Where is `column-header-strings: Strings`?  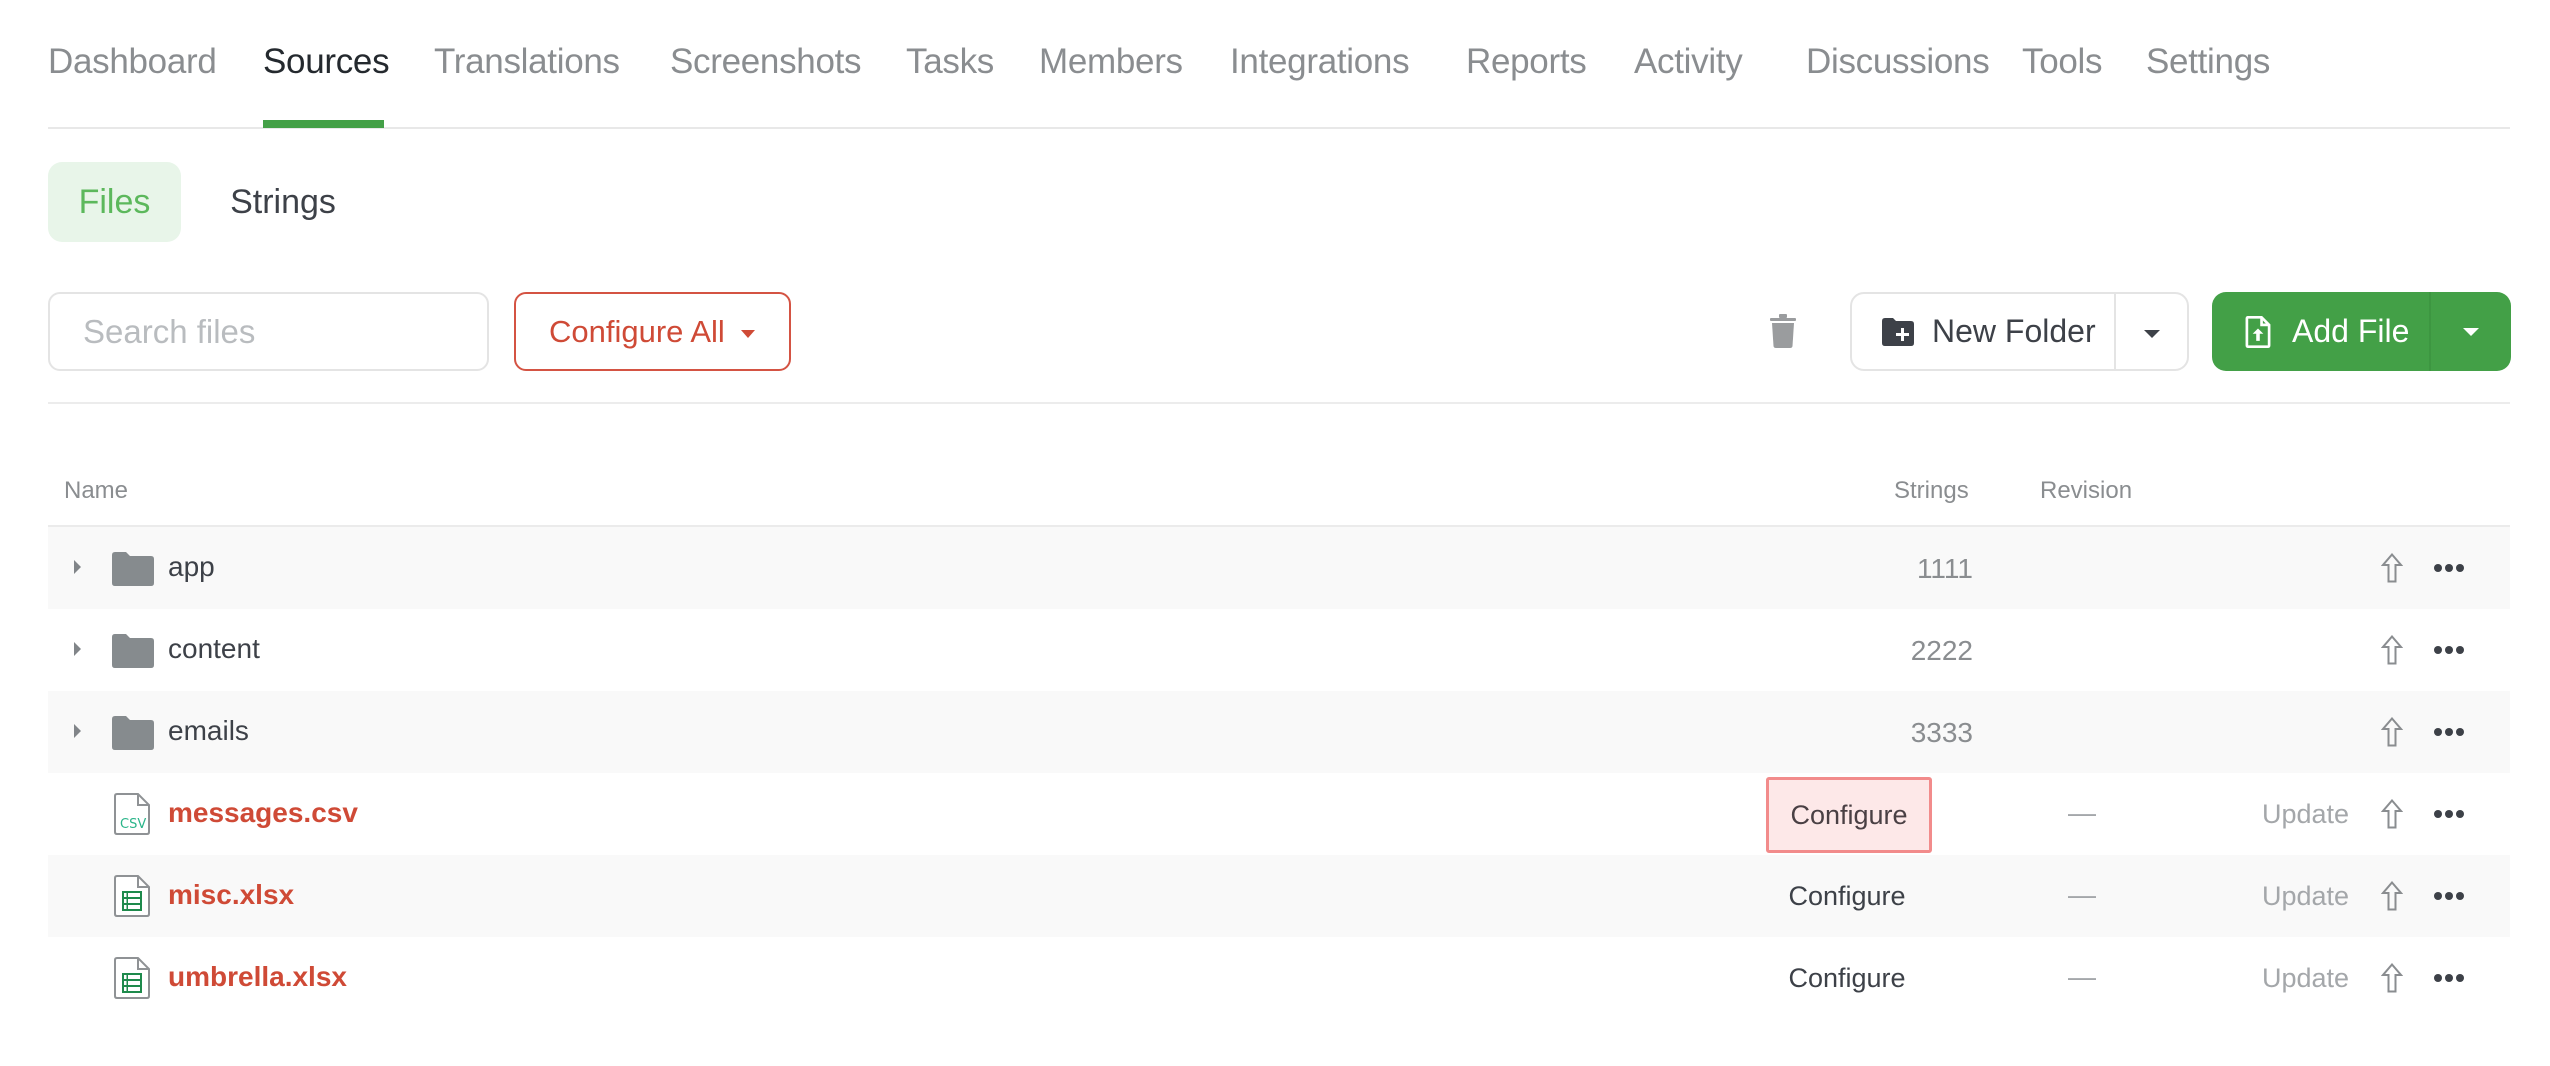 column-header-strings: Strings is located at coordinates (1931, 491).